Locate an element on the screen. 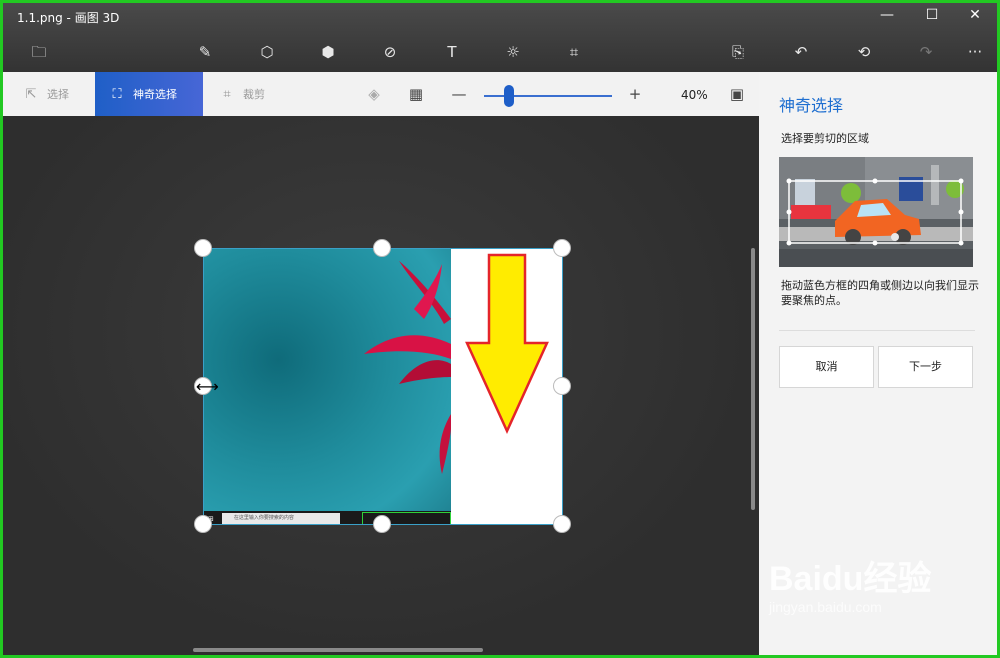 The width and height of the screenshot is (1000, 658). redo-icon: ↷ is located at coordinates (926, 52).